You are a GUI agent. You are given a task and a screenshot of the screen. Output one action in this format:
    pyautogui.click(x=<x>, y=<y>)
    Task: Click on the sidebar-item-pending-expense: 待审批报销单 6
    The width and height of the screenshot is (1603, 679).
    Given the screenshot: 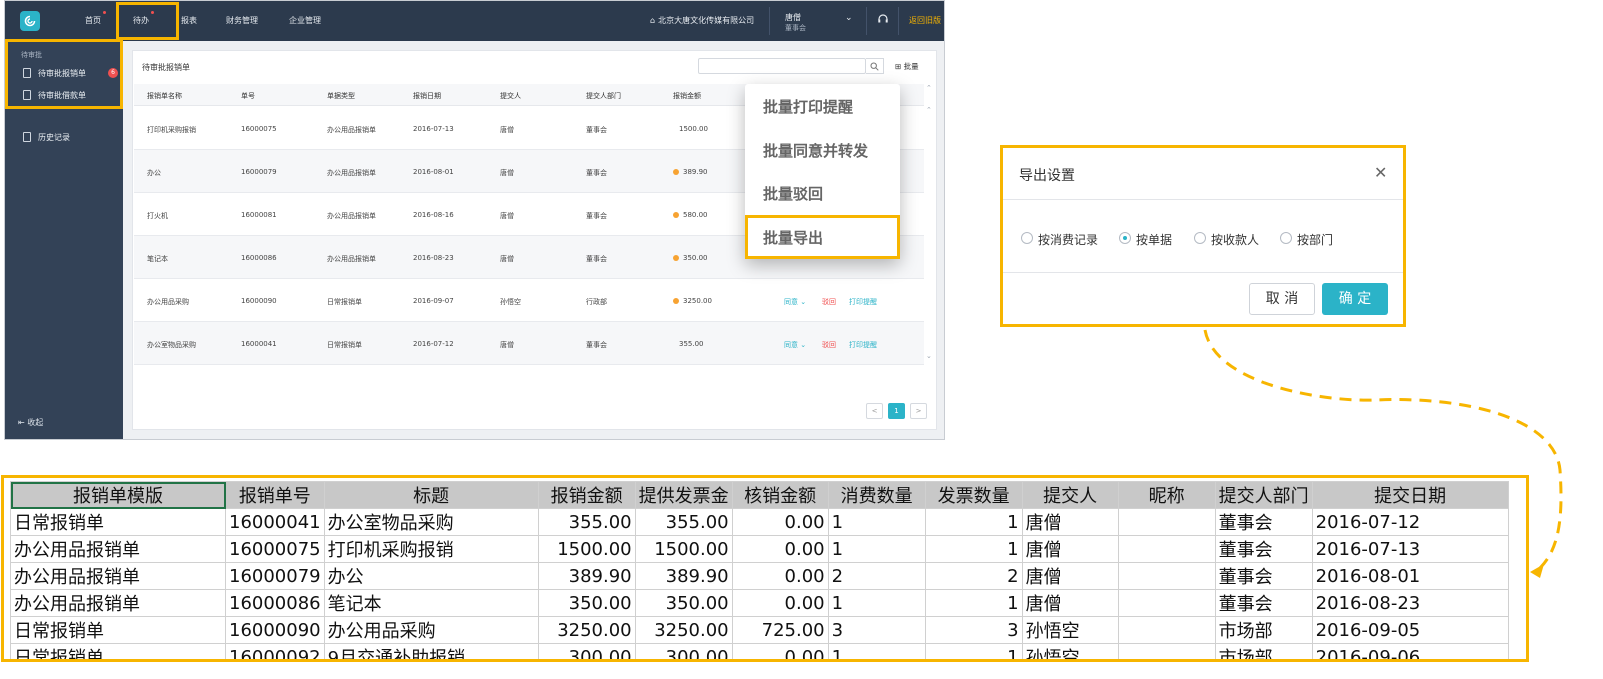 What is the action you would take?
    pyautogui.click(x=64, y=73)
    